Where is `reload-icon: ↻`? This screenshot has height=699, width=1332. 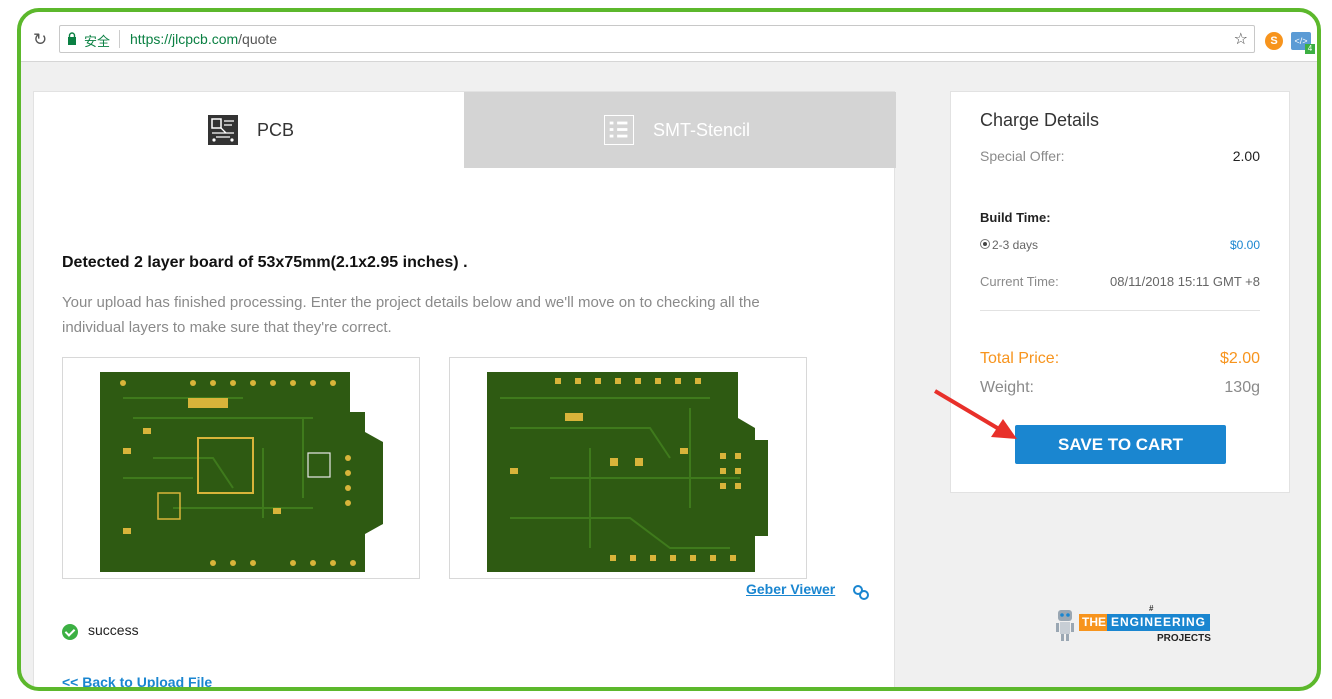
reload-icon: ↻ is located at coordinates (40, 40).